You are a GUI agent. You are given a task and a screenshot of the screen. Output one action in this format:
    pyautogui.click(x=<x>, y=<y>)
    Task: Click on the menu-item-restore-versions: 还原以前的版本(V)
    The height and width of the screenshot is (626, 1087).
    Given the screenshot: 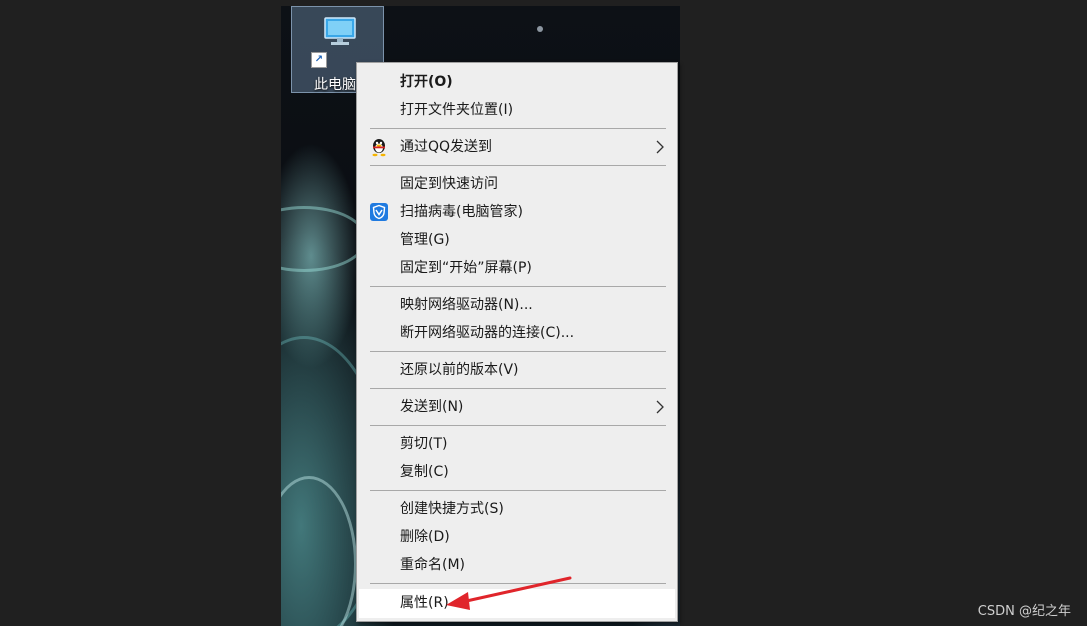 What is the action you would take?
    pyautogui.click(x=517, y=370)
    